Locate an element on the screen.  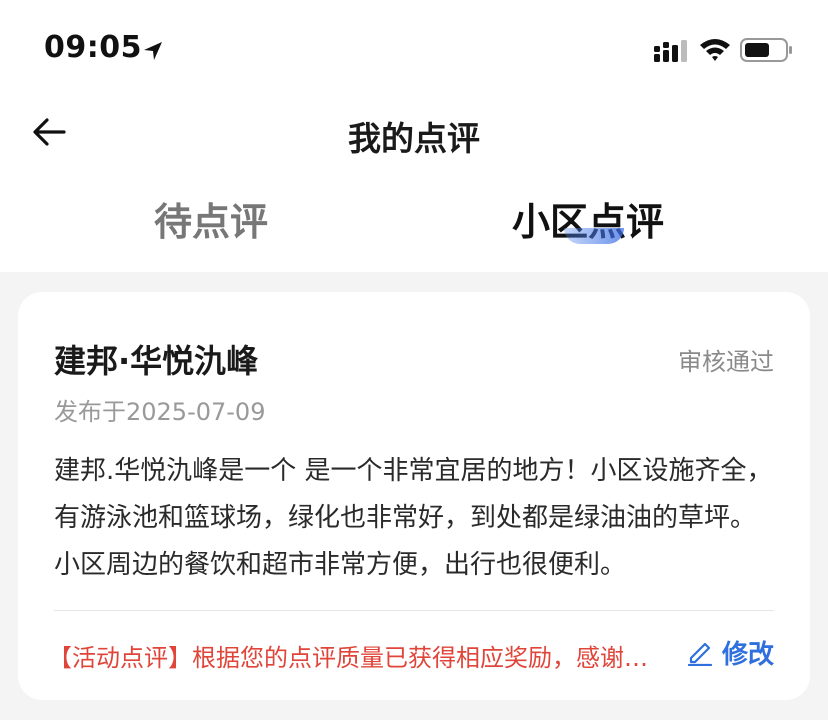
nav-bar: 我的点评 is located at coordinates (414, 133).